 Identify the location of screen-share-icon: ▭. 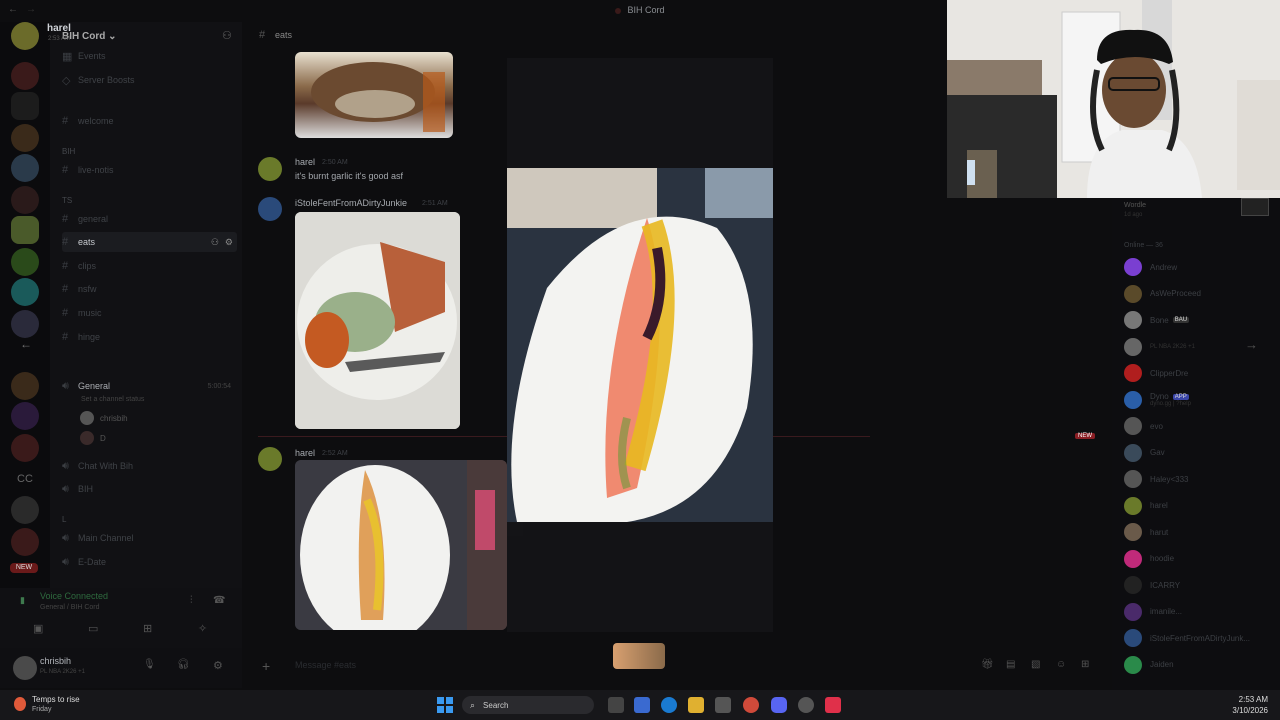
(93, 628).